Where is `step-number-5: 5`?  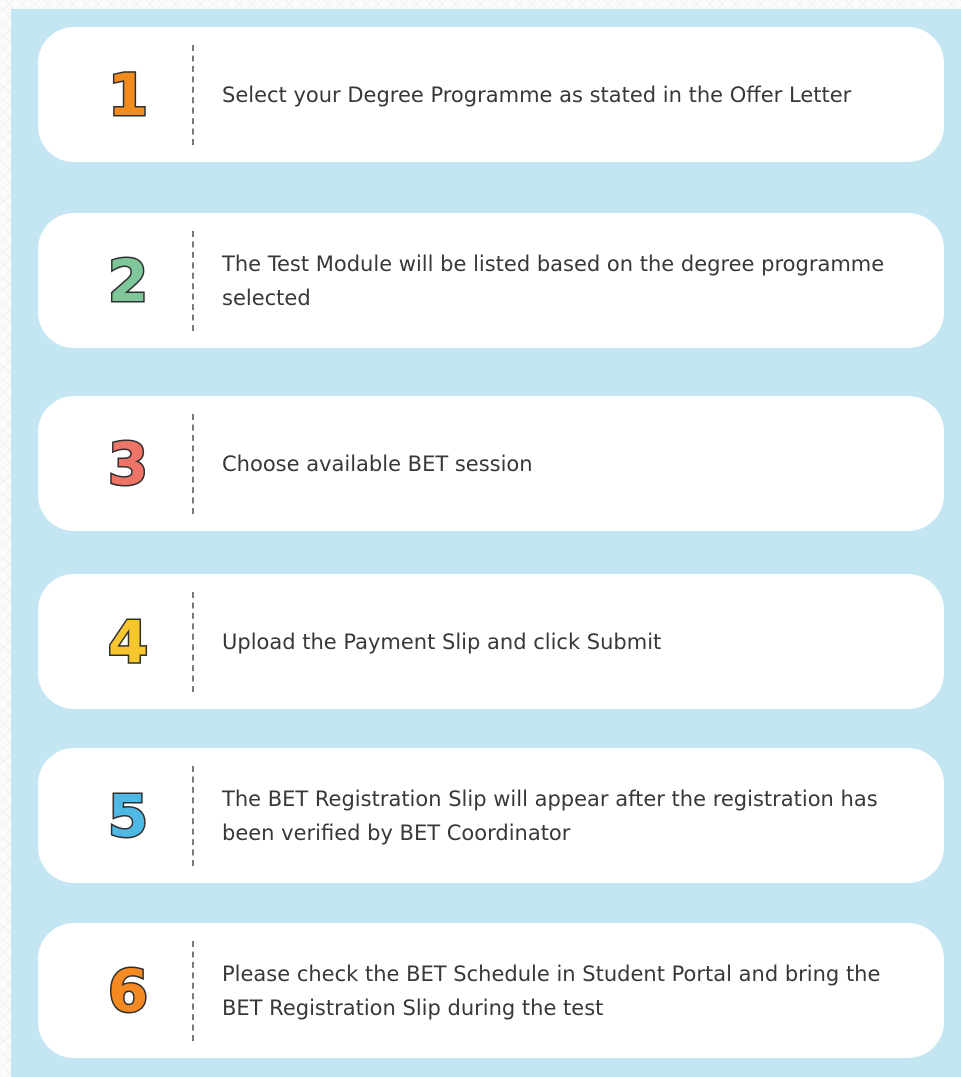
step-number-5: 5 is located at coordinates (127, 815).